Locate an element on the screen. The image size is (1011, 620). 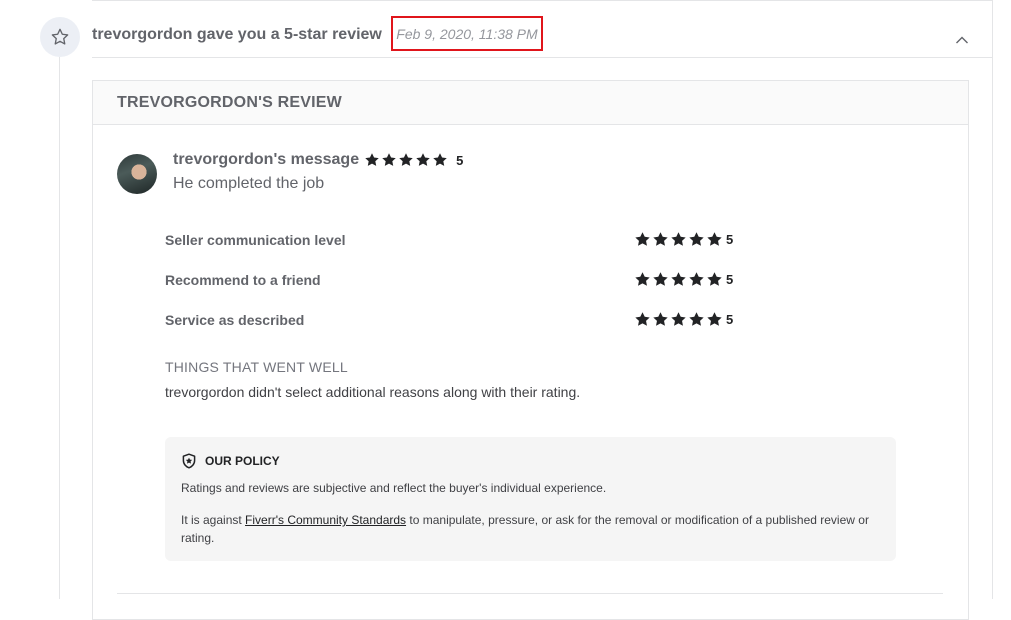
went-well-title: THINGS THAT WENT WELL is located at coordinates (256, 367).